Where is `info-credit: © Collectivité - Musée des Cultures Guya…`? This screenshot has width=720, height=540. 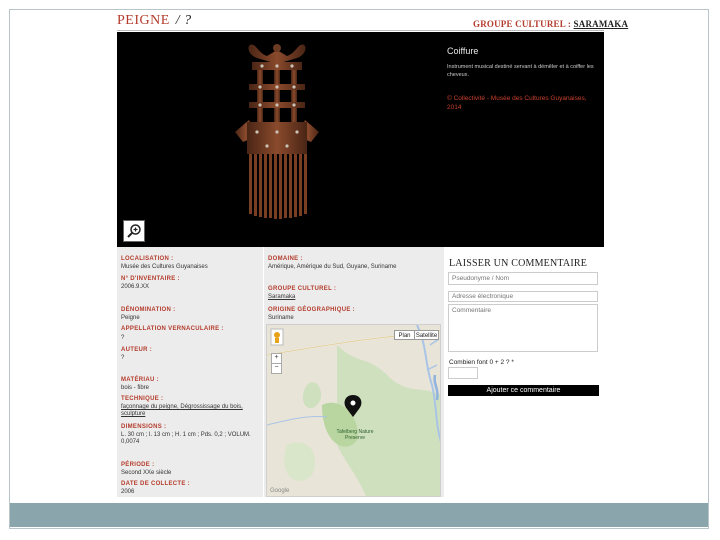
info-credit: © Collectivité - Musée des Cultures Guya… is located at coordinates (517, 103).